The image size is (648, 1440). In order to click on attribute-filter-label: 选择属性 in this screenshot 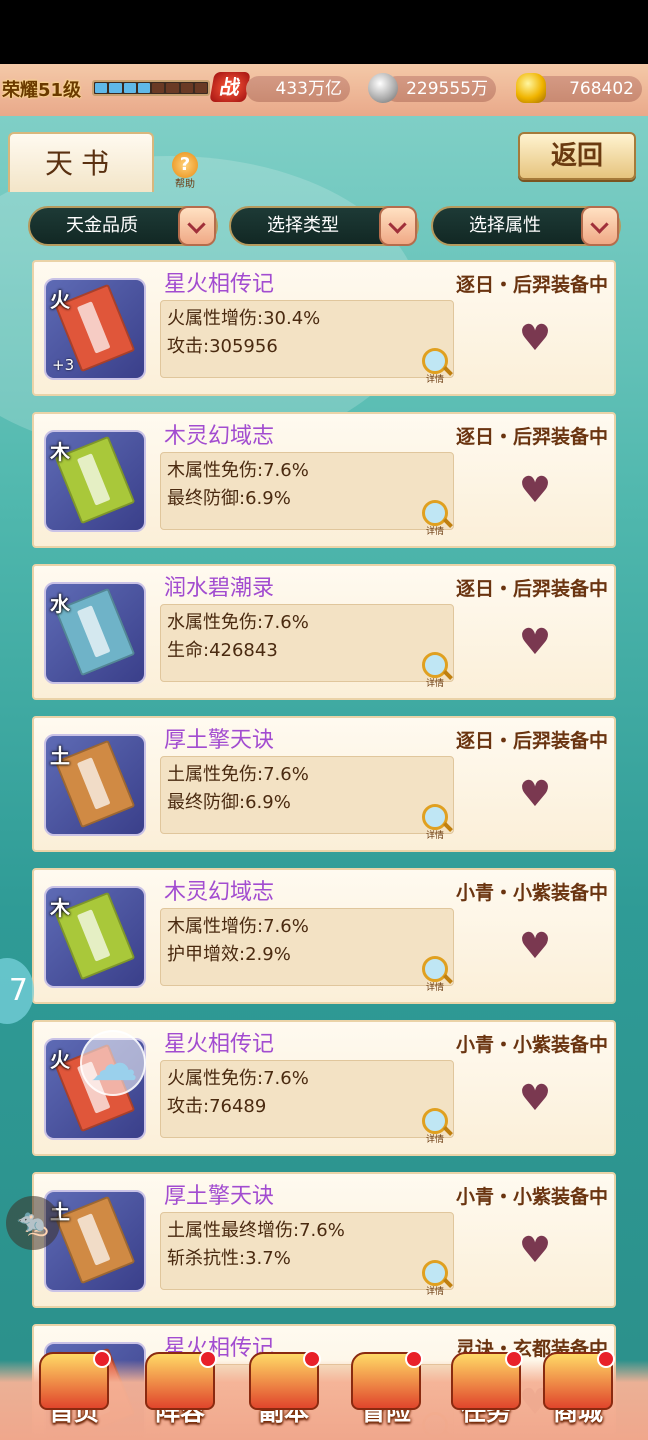, I will do `click(505, 225)`.